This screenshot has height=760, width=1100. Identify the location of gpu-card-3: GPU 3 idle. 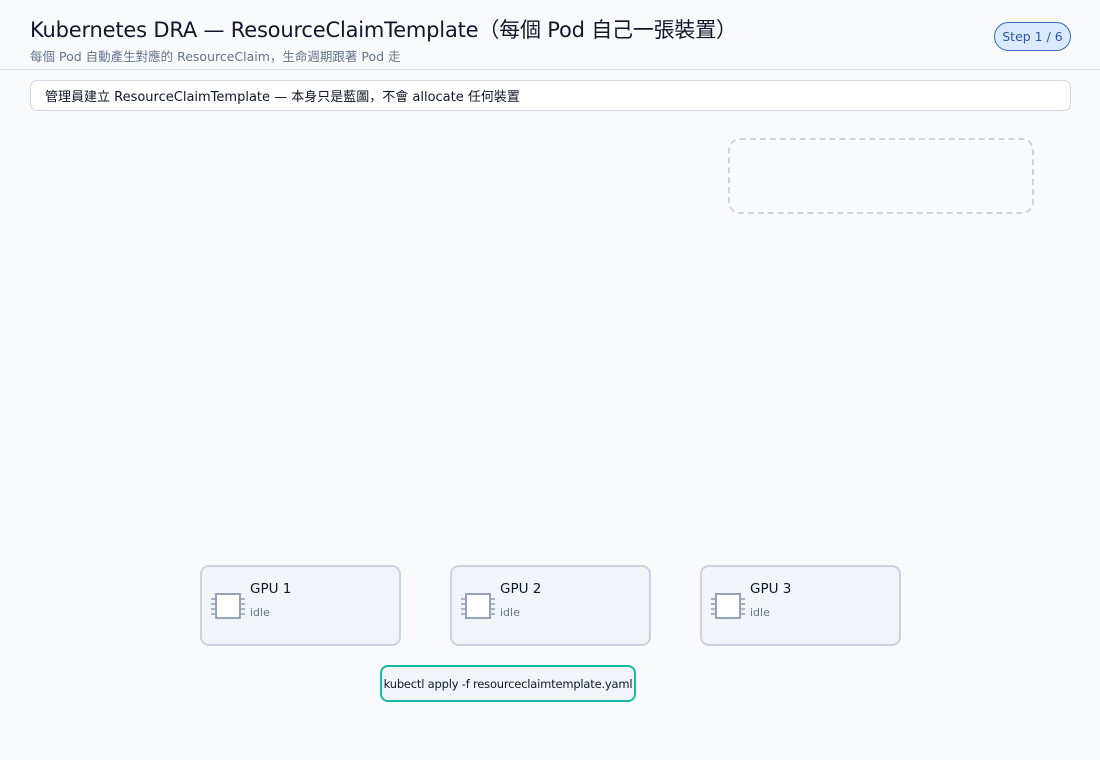
(800, 605).